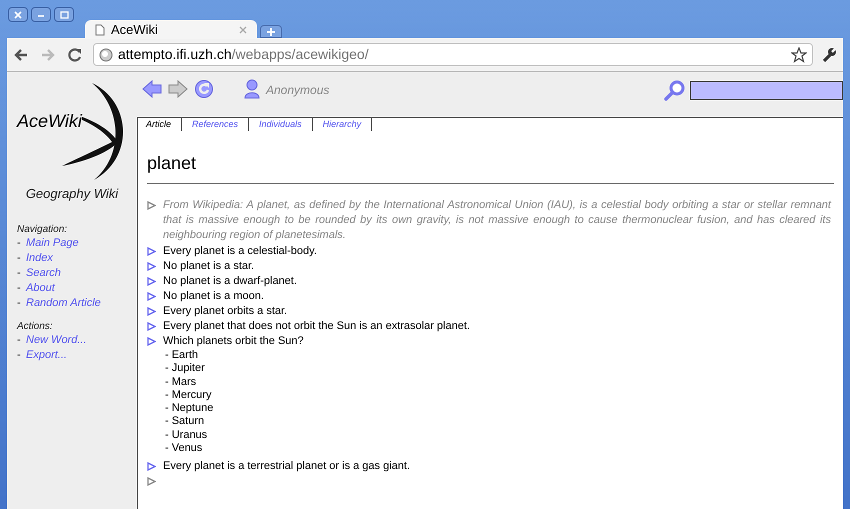 The width and height of the screenshot is (850, 509). What do you see at coordinates (175, 54) in the screenshot?
I see `url-host: attempto.ifi.uzh.ch` at bounding box center [175, 54].